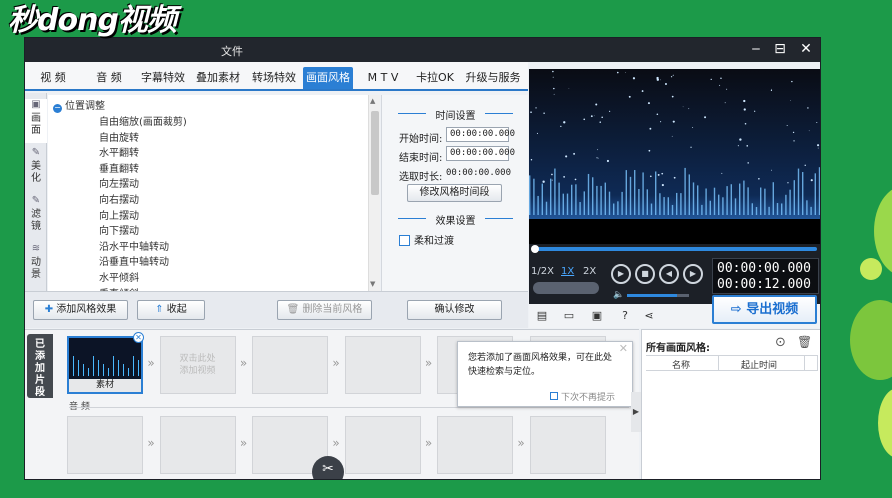 The height and width of the screenshot is (498, 892). What do you see at coordinates (542, 316) in the screenshot?
I see `snapshot-icon: ▤` at bounding box center [542, 316].